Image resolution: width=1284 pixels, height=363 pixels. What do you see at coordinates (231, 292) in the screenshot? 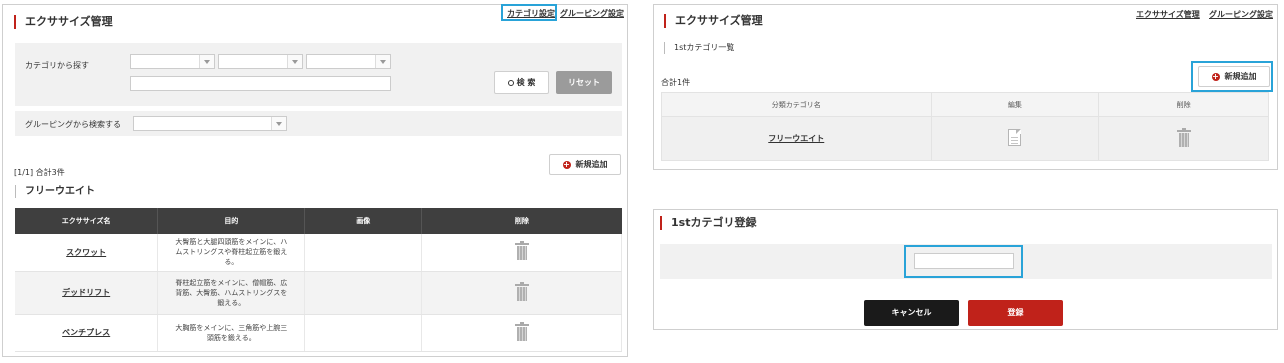
I see `exercise-purpose: 脊柱起立筋をメインに、僧帽筋、広背筋、大臀筋、ハムストリングスを鍛える。` at bounding box center [231, 292].